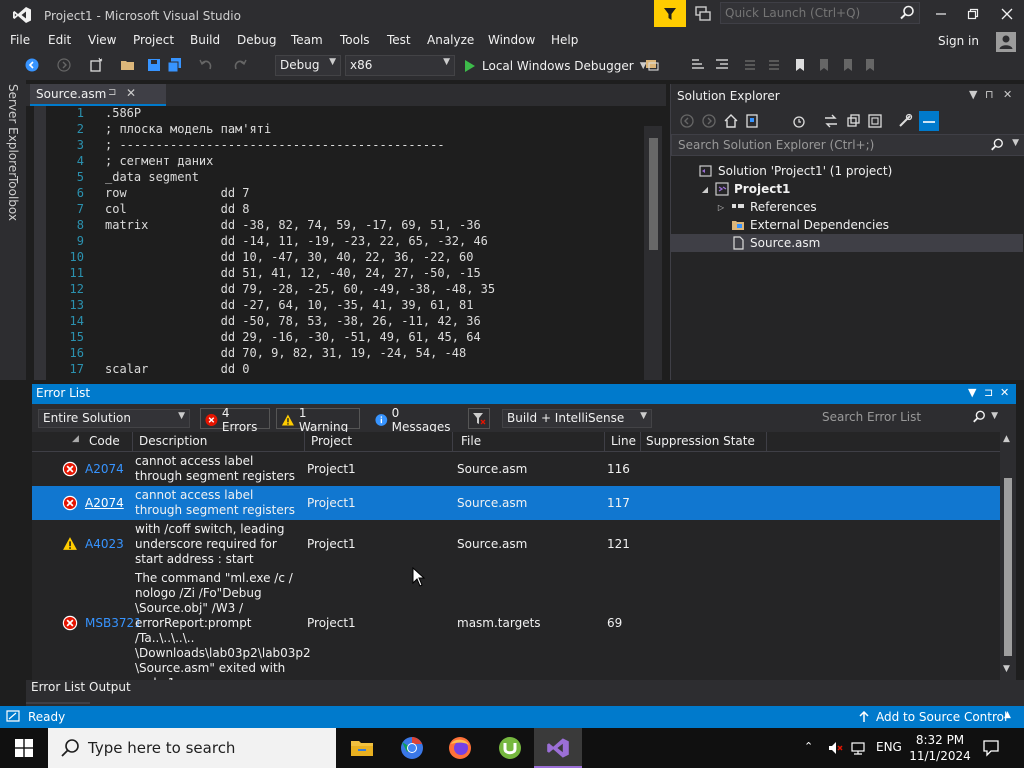 Image resolution: width=1024 pixels, height=768 pixels. Describe the element at coordinates (131, 93) in the screenshot. I see `close-tab-icon: ✕` at that location.